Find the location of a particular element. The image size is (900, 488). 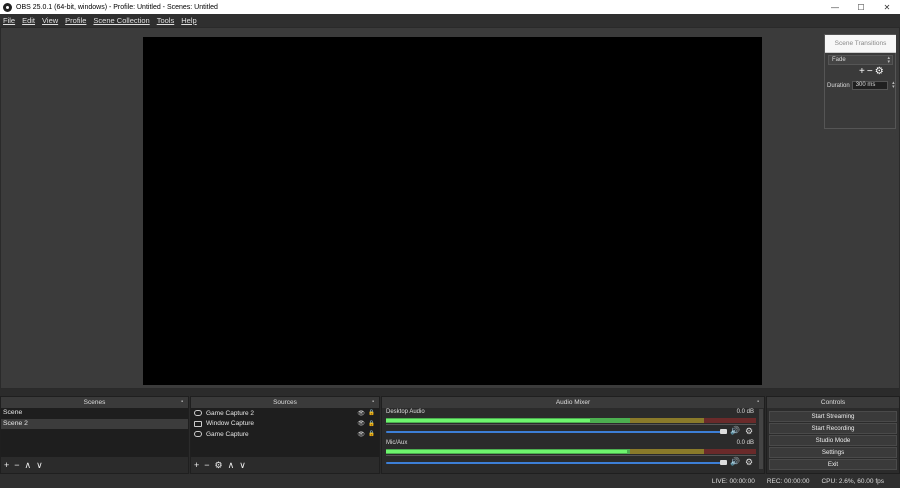

channel-name: Mic/Aux is located at coordinates (397, 443).